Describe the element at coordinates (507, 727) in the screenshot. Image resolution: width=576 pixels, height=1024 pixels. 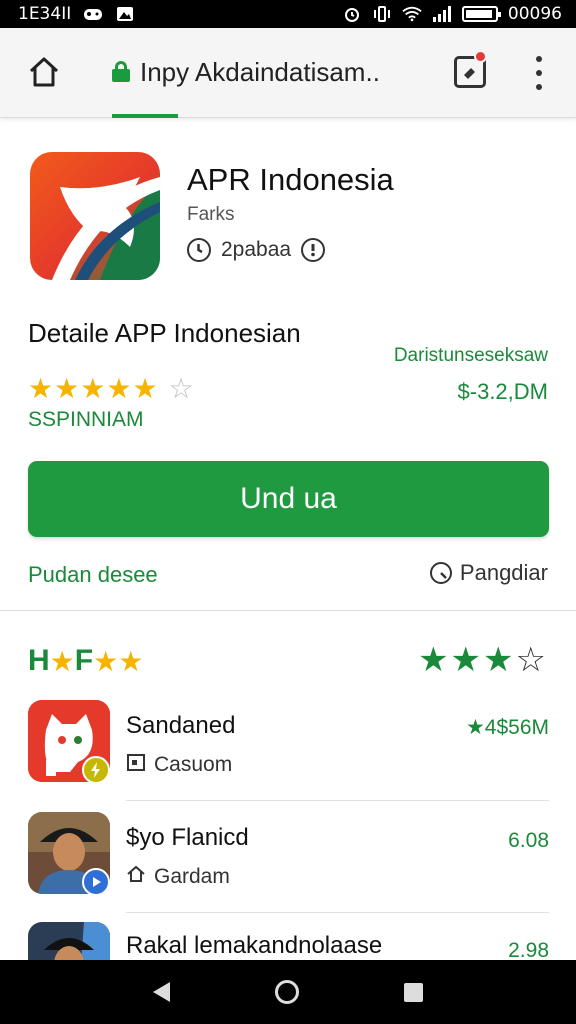
I see `list-item-value: ★4$56M` at that location.